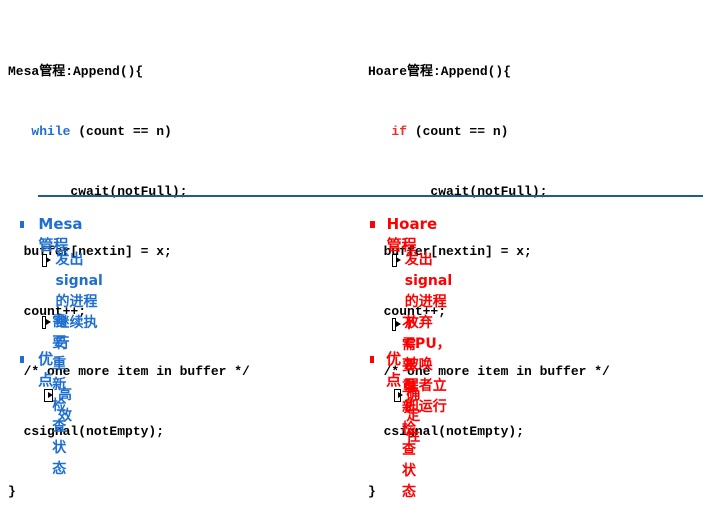 The image size is (713, 522). What do you see at coordinates (399, 131) in the screenshot?
I see `code-keyword: if` at bounding box center [399, 131].